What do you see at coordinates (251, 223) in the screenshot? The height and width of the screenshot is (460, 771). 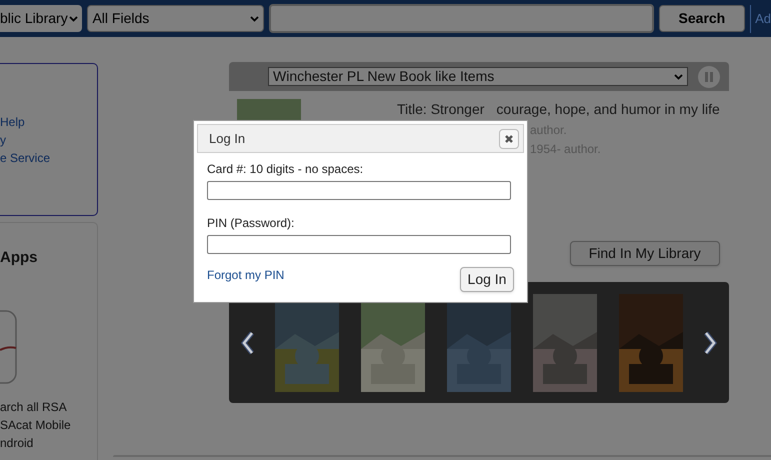 I see `field-label: PIN (Password):` at bounding box center [251, 223].